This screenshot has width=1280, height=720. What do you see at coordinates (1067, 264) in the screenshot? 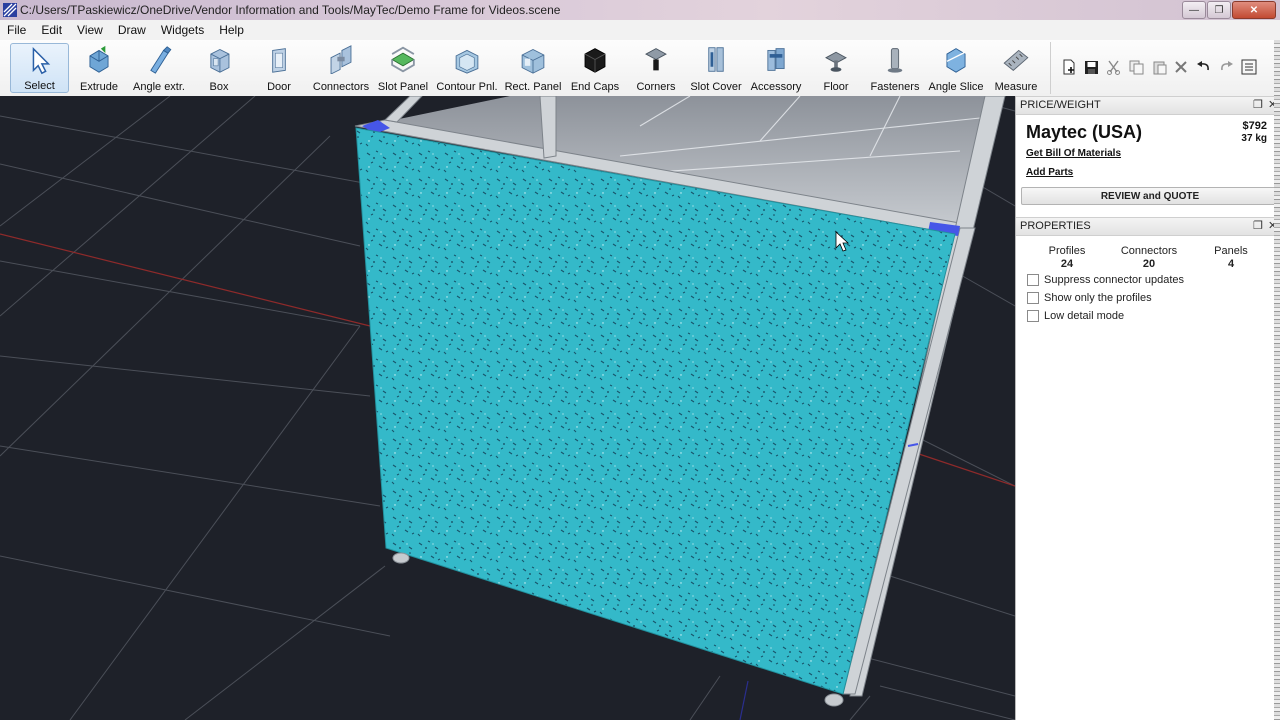
I see `stat-value: 24` at bounding box center [1067, 264].